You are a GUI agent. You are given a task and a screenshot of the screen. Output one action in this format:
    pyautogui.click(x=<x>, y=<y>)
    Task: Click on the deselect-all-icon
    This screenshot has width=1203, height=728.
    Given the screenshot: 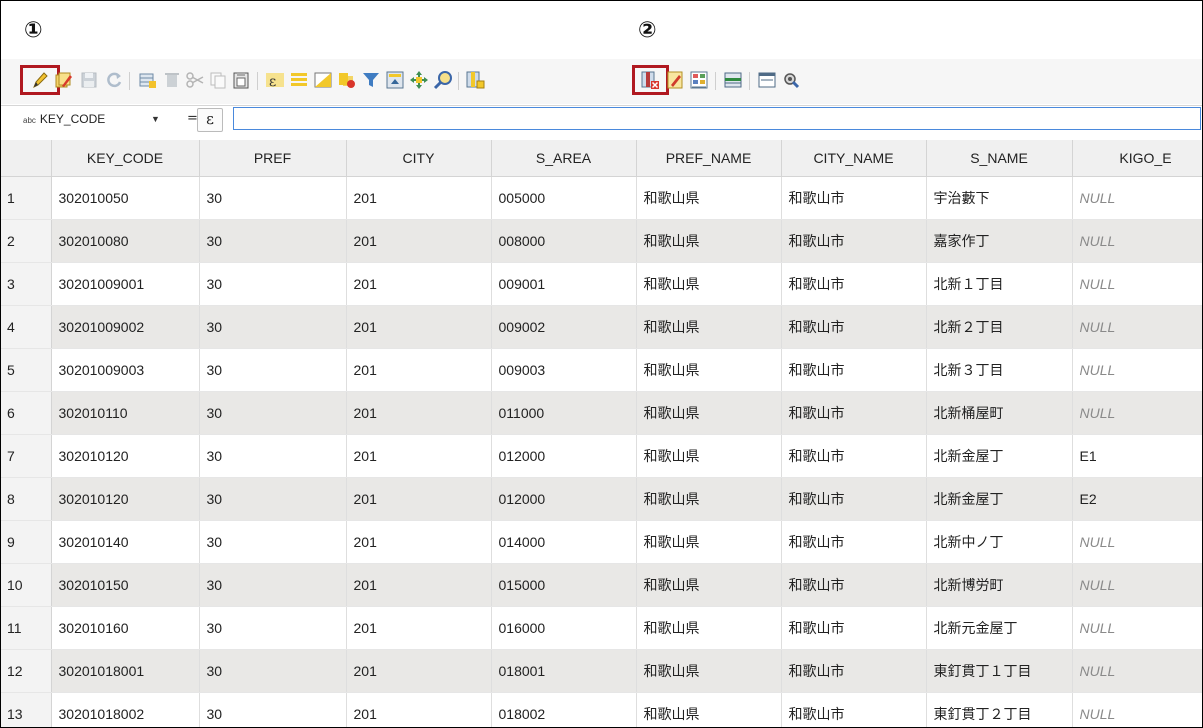 What is the action you would take?
    pyautogui.click(x=347, y=80)
    